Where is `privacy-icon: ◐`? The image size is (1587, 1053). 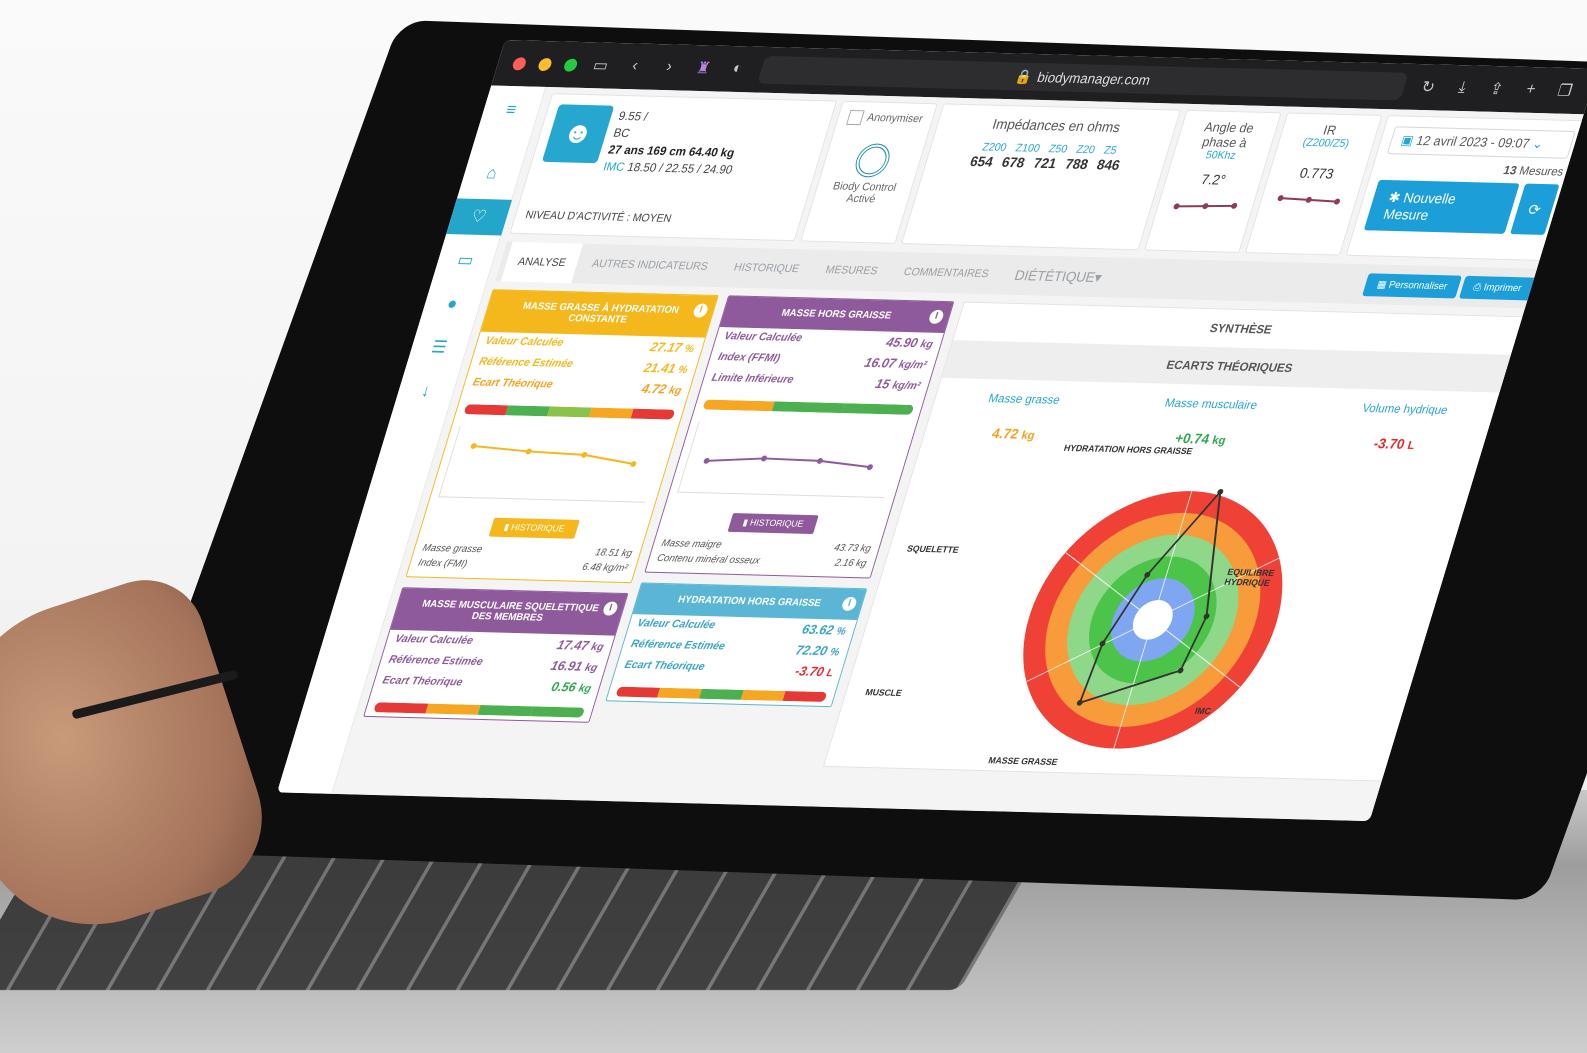 privacy-icon: ◐ is located at coordinates (737, 69).